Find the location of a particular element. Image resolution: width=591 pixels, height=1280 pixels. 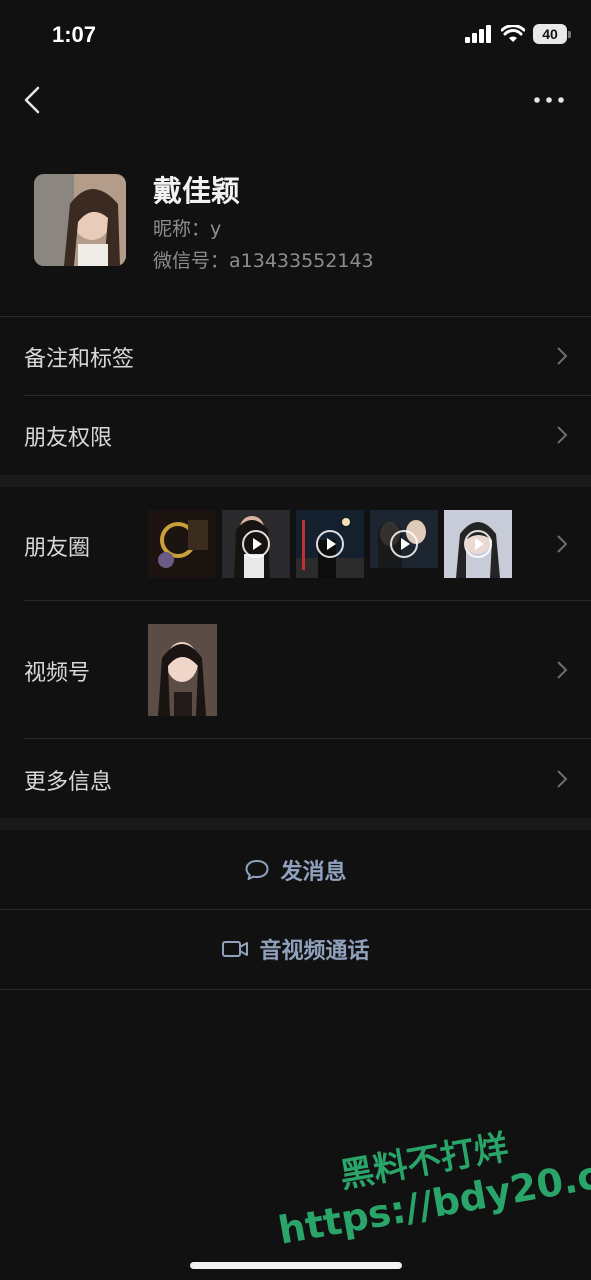

nav-bar is located at coordinates (295, 100).